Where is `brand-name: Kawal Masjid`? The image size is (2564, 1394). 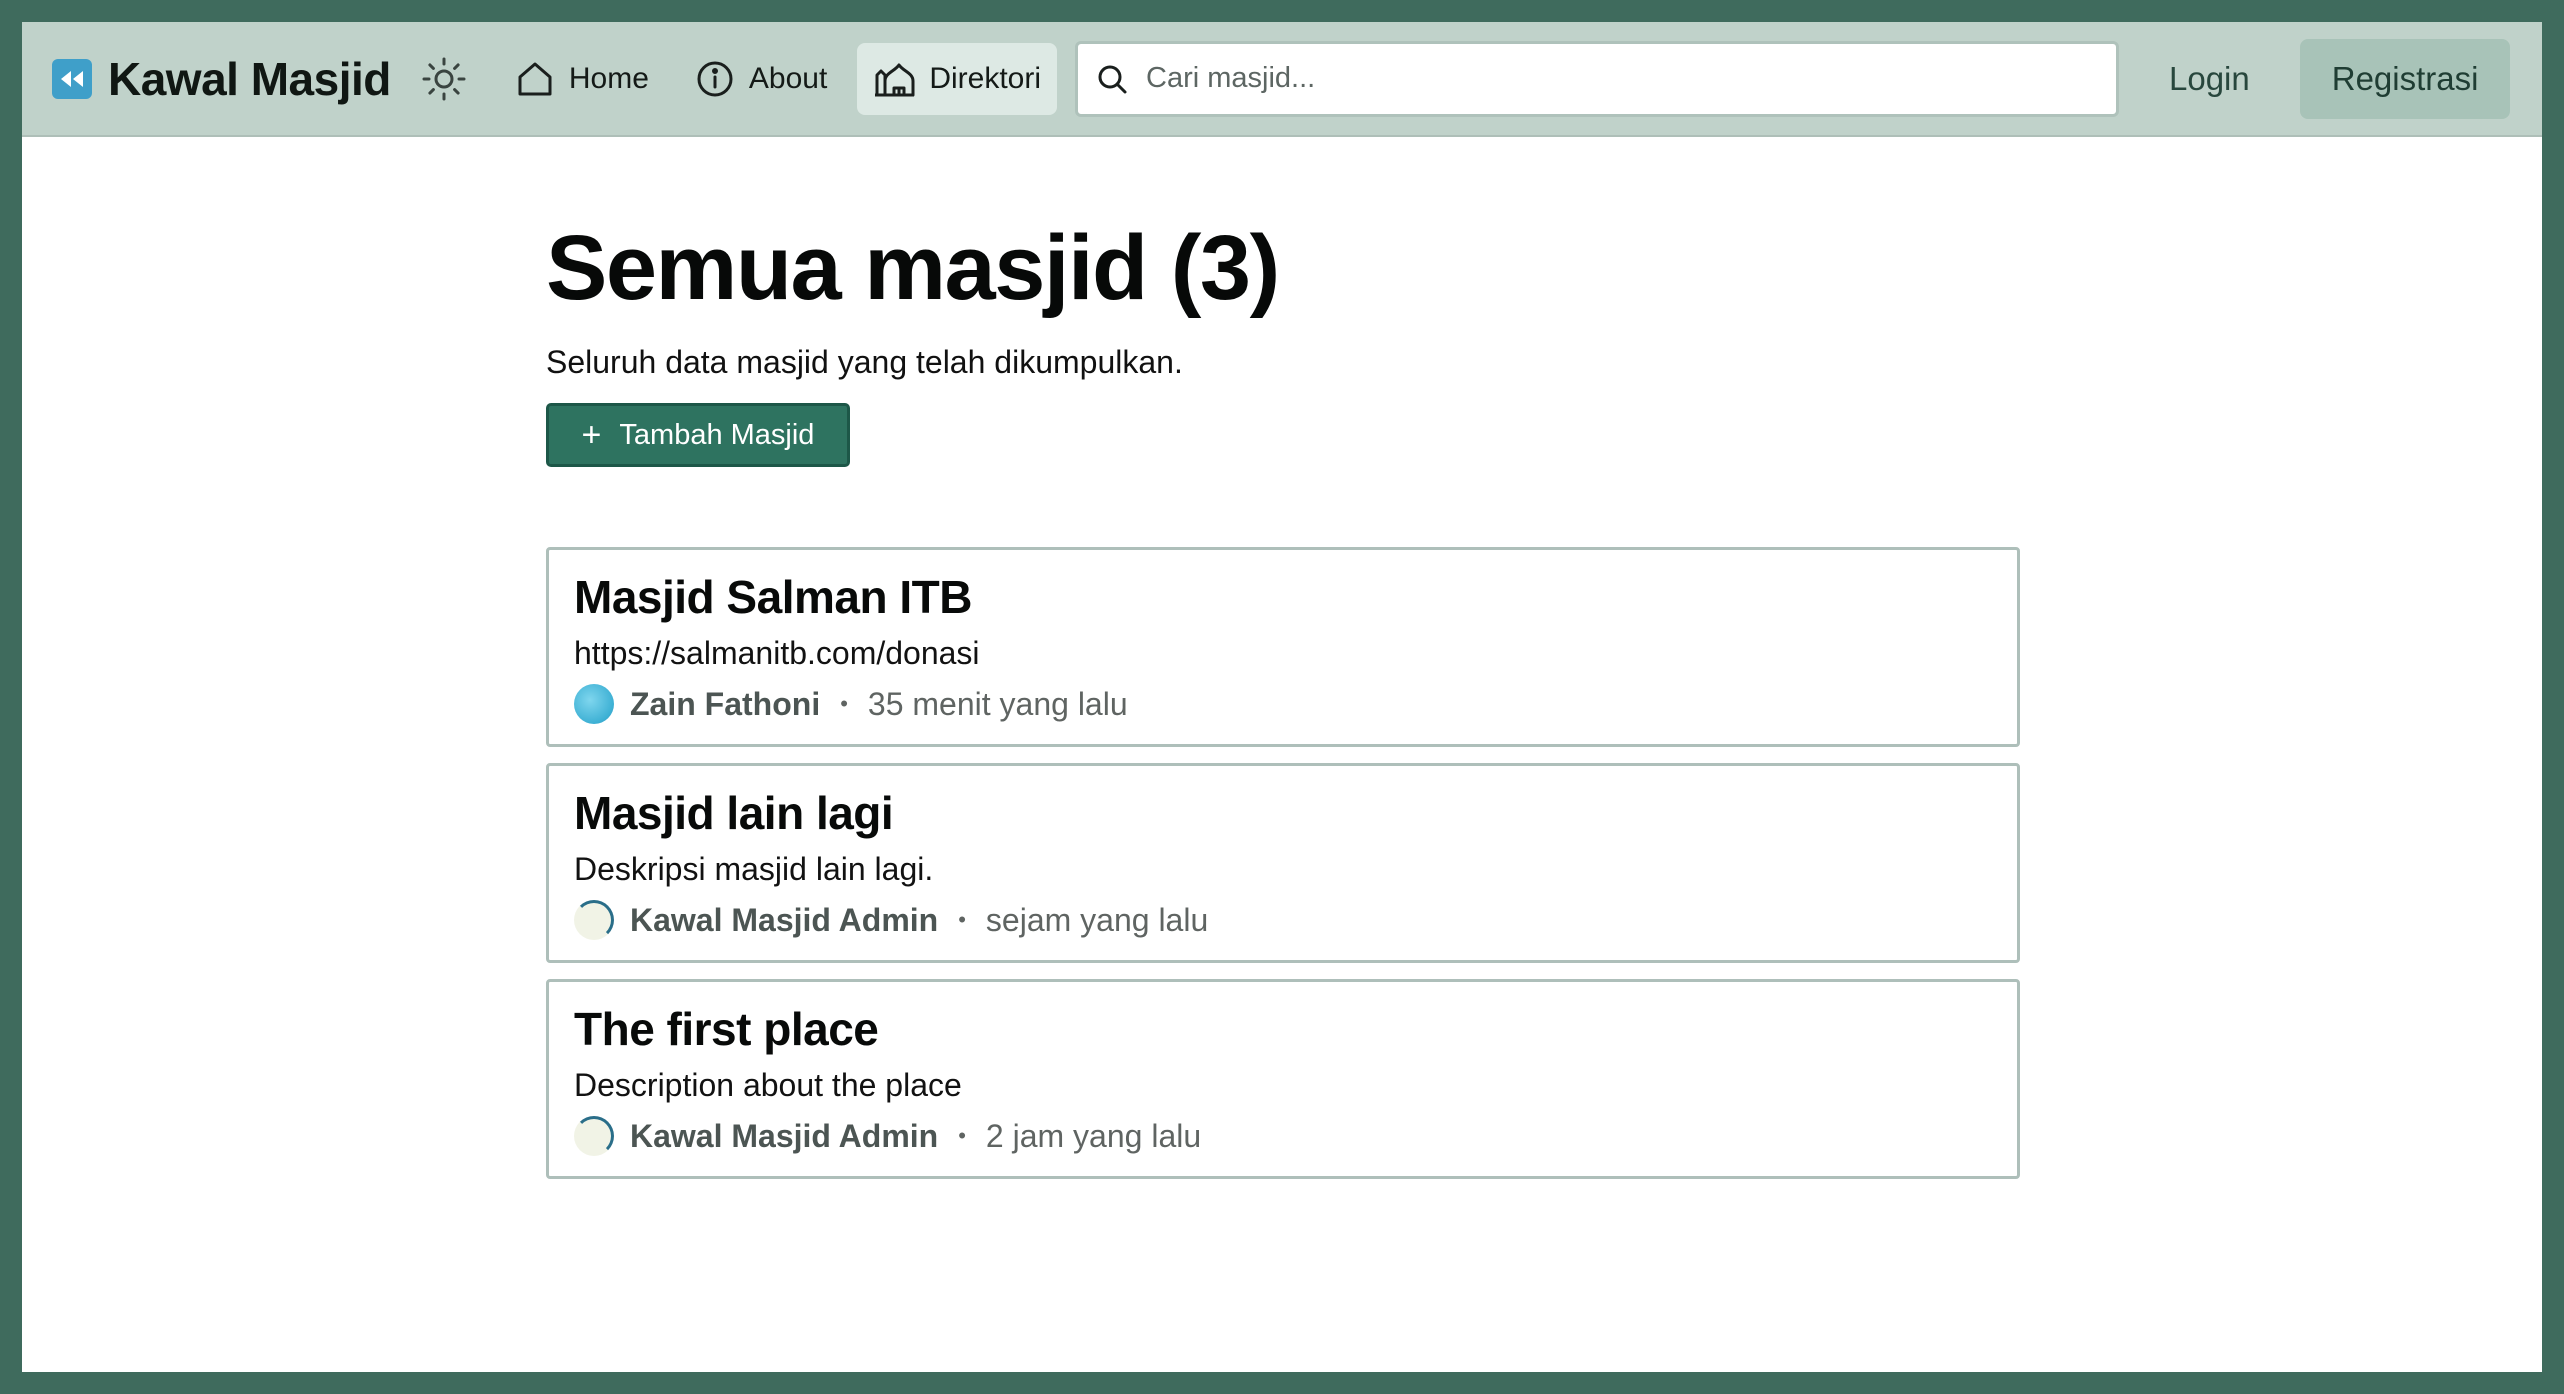
brand-name: Kawal Masjid is located at coordinates (249, 78).